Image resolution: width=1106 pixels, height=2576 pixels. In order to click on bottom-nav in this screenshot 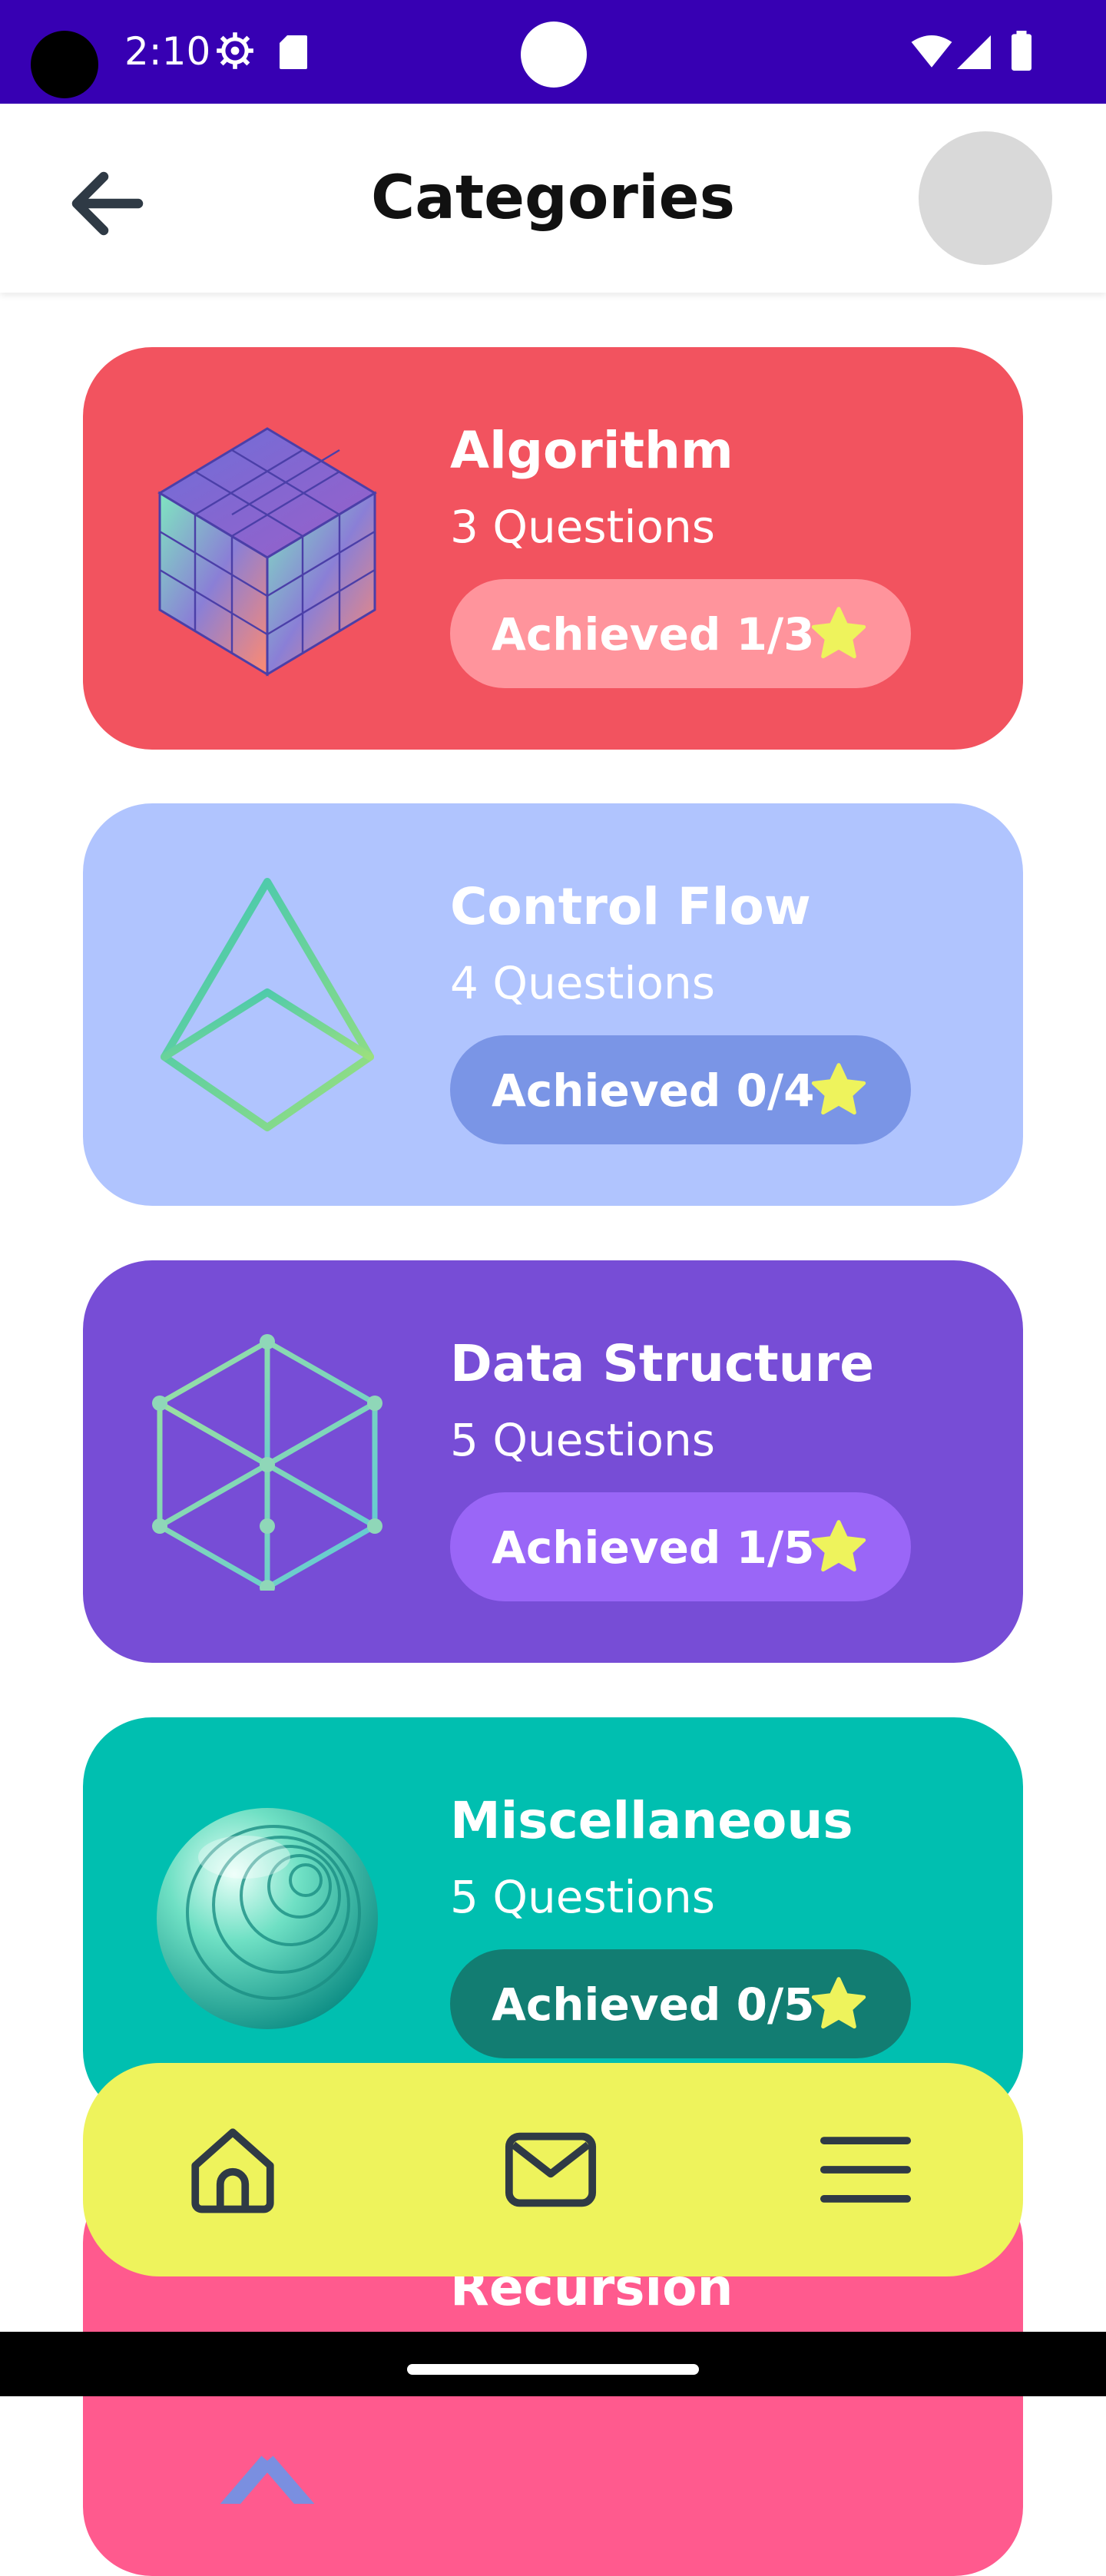, I will do `click(553, 2169)`.